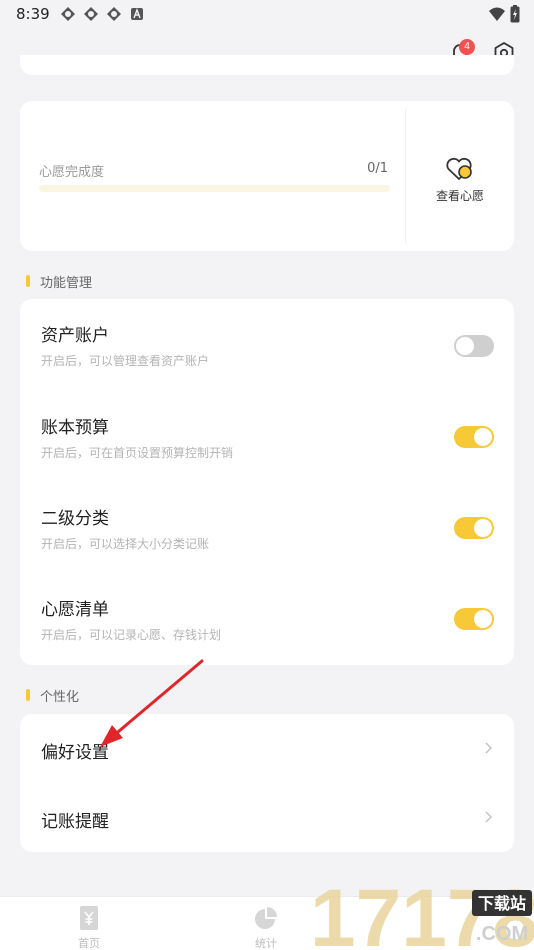 Image resolution: width=534 pixels, height=950 pixels. What do you see at coordinates (33, 14) in the screenshot?
I see `status-time: 8:39` at bounding box center [33, 14].